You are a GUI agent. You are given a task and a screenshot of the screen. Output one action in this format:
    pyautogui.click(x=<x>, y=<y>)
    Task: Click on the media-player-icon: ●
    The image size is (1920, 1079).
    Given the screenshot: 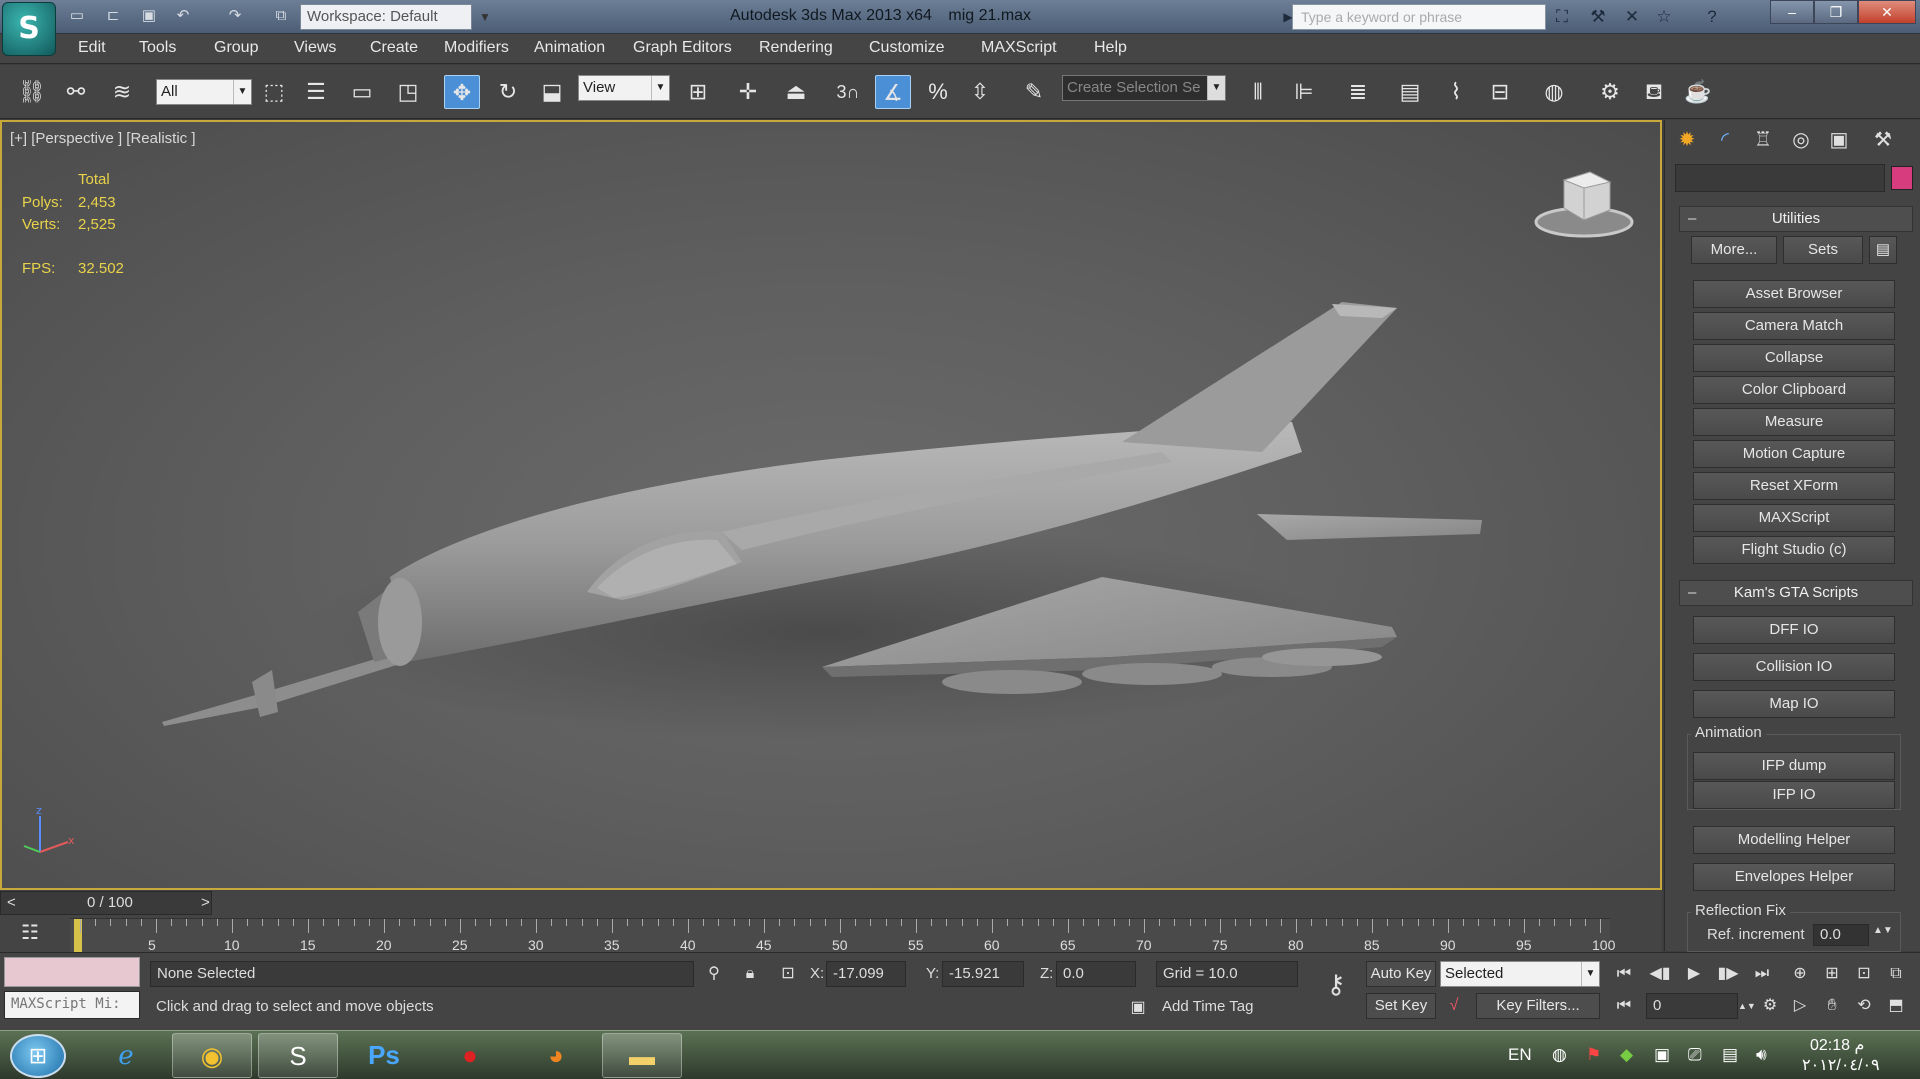 What is the action you would take?
    pyautogui.click(x=470, y=1055)
    